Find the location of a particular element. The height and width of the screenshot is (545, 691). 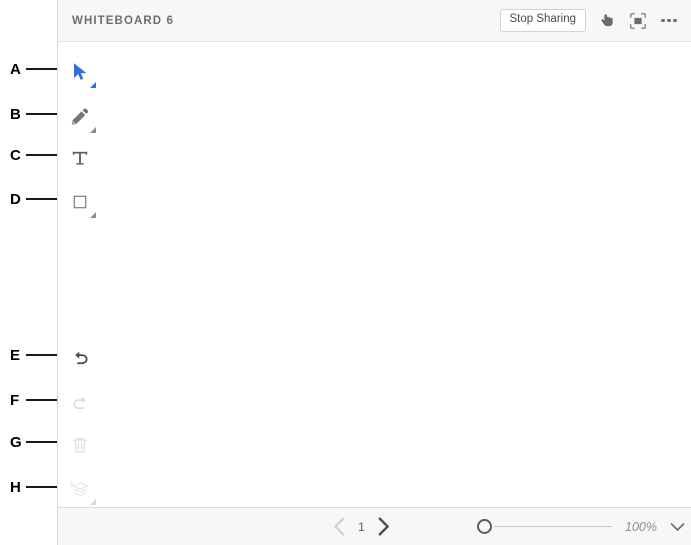

previous-page-button is located at coordinates (339, 526).